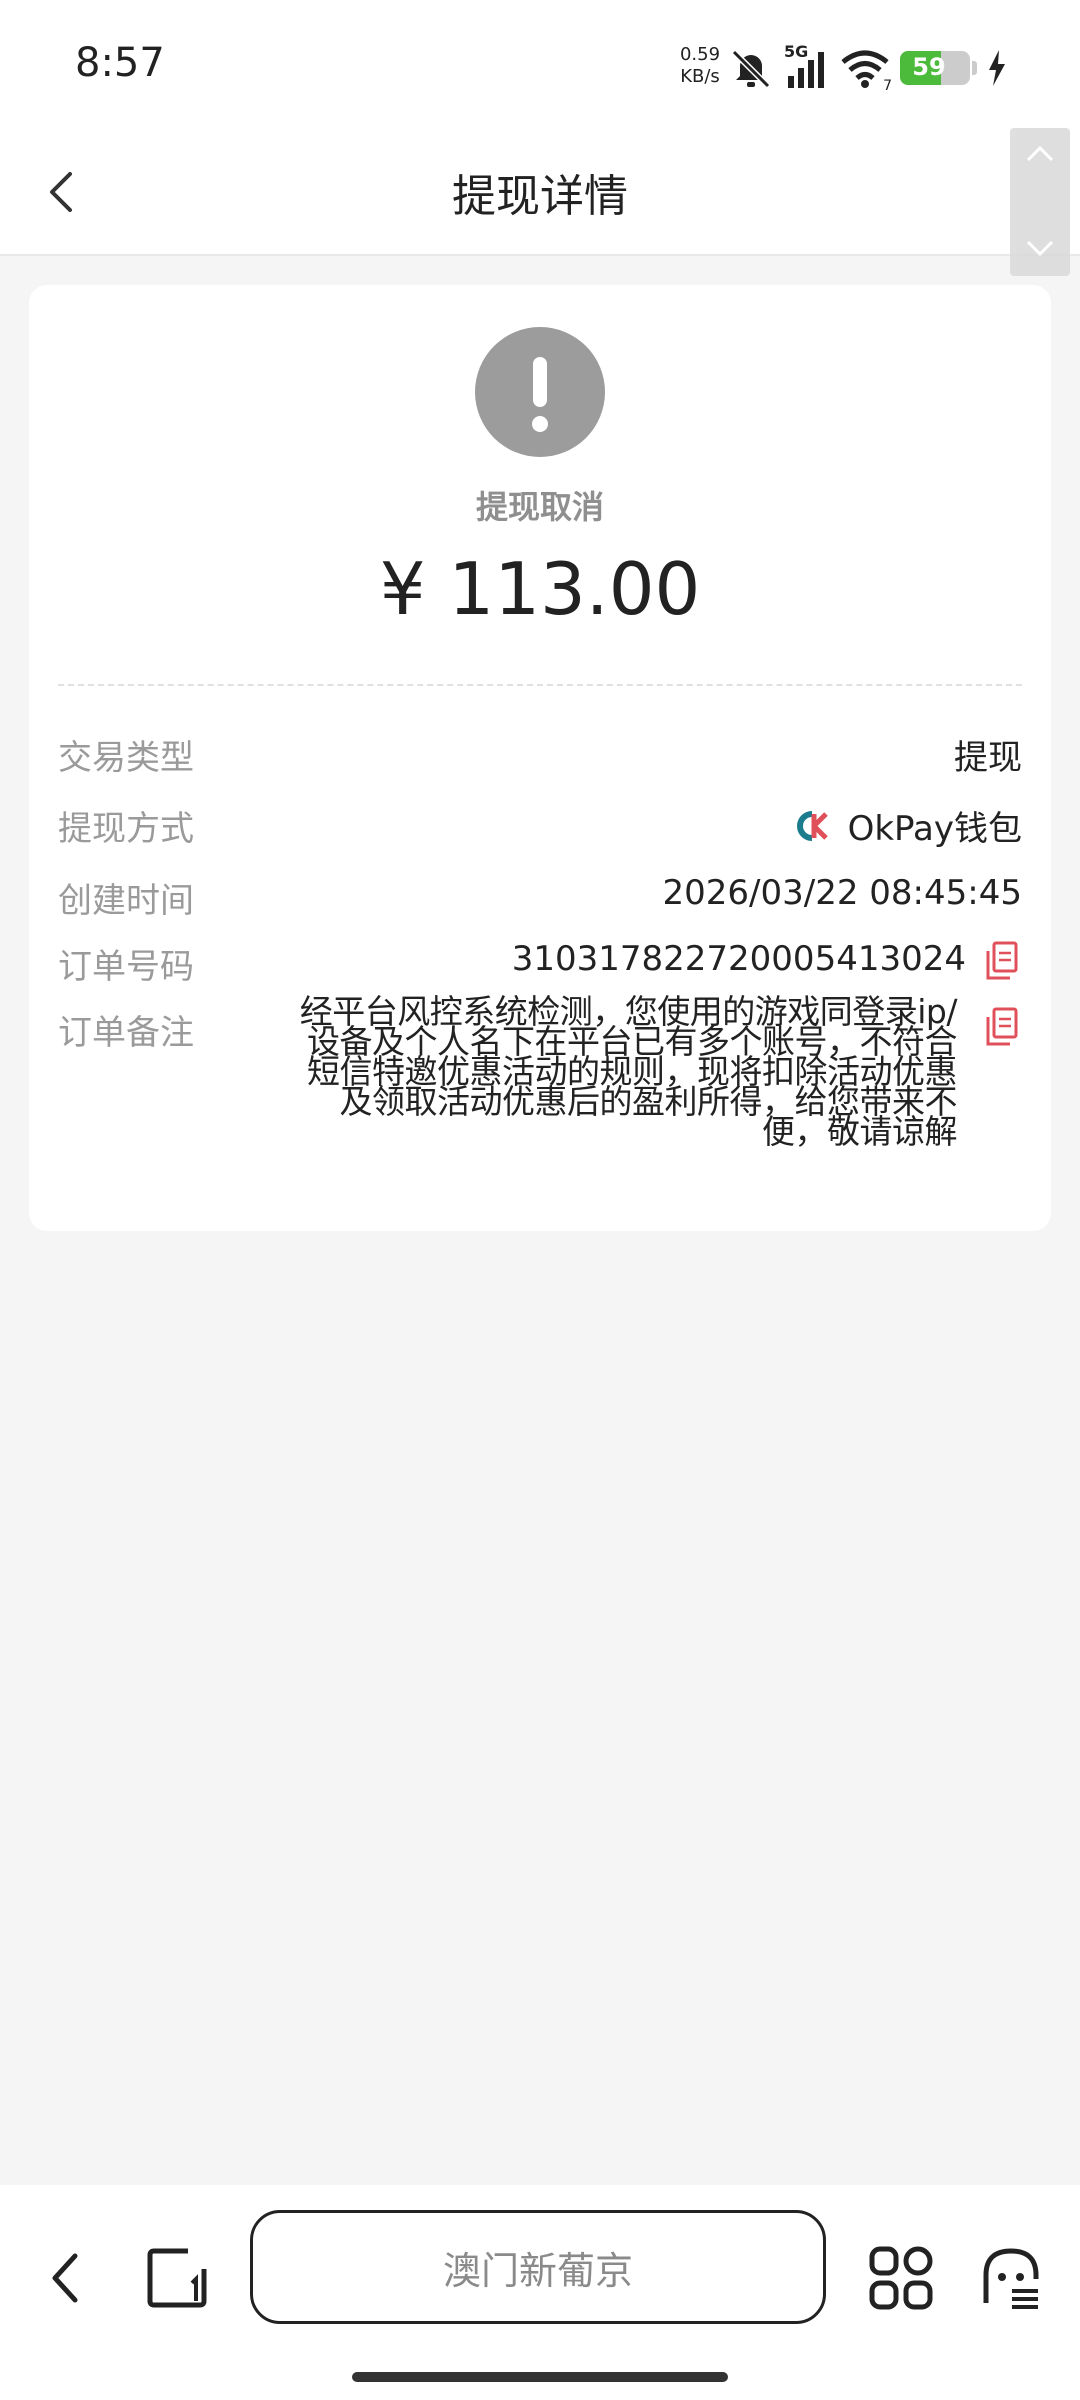  I want to click on withdraw-method-label: 提现方式, so click(126, 829).